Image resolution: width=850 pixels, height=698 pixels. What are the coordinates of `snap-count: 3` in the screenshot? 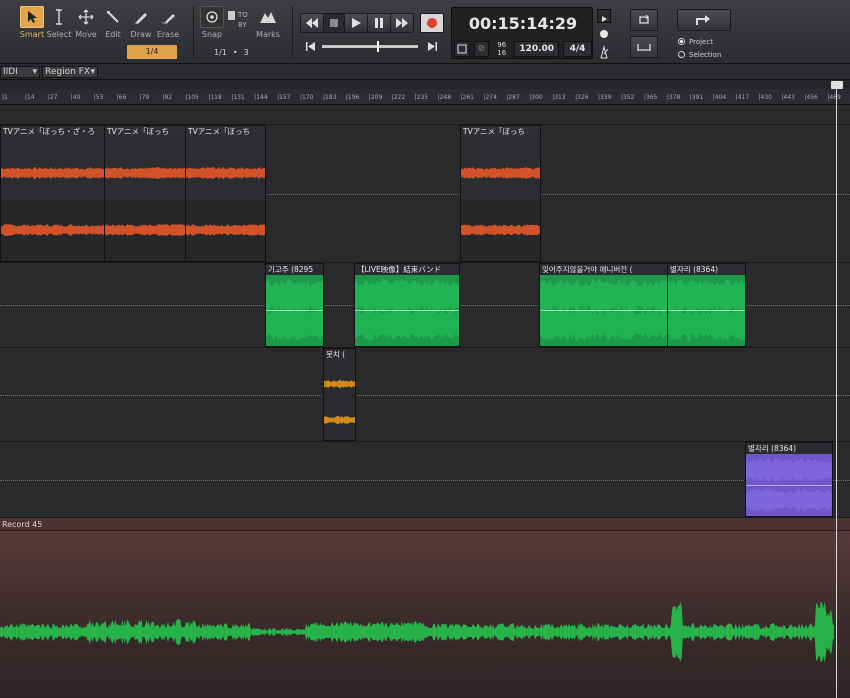 It's located at (246, 52).